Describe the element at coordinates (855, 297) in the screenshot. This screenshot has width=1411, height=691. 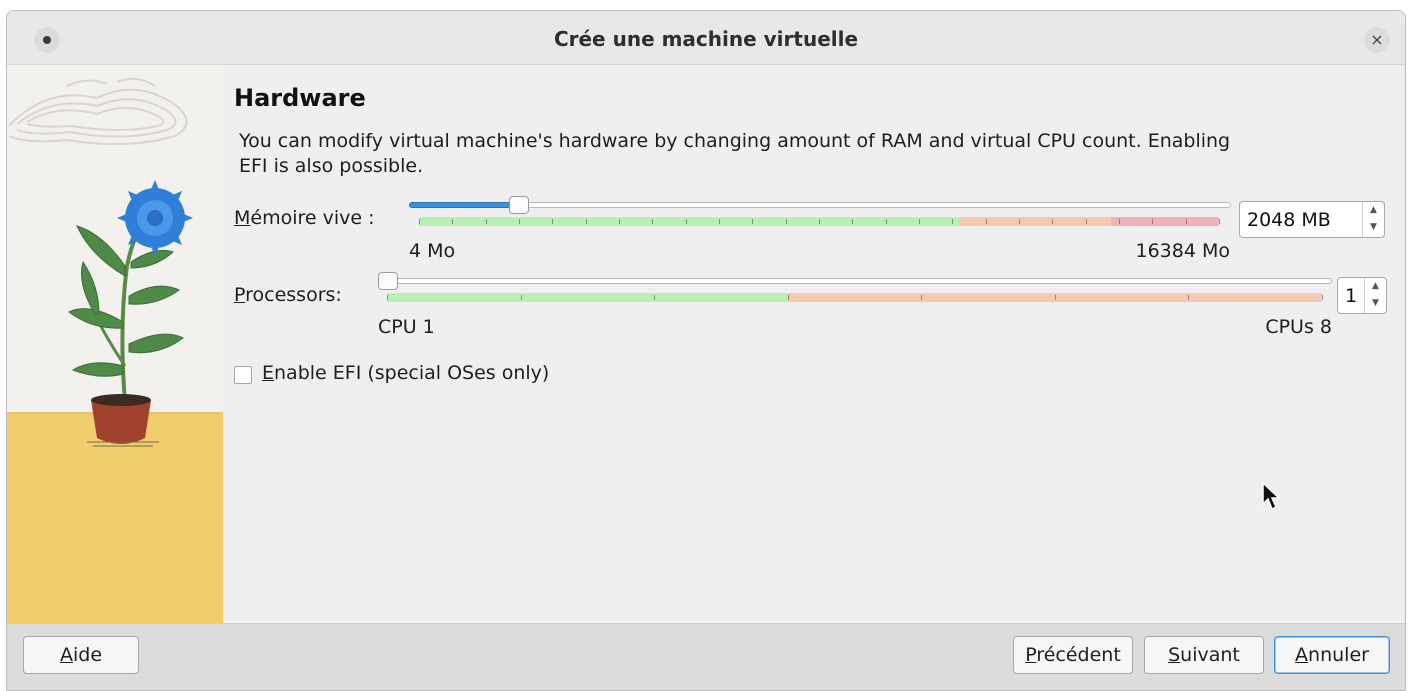
I see `processors-ticks` at that location.